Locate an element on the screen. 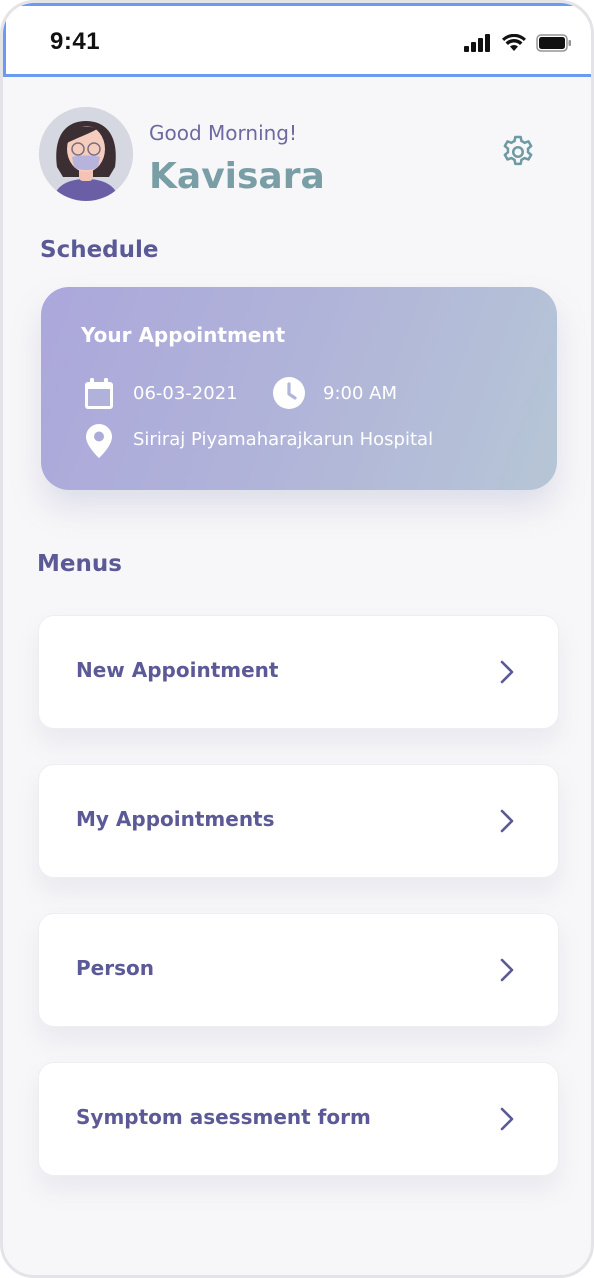  avatar-illustration is located at coordinates (86, 154).